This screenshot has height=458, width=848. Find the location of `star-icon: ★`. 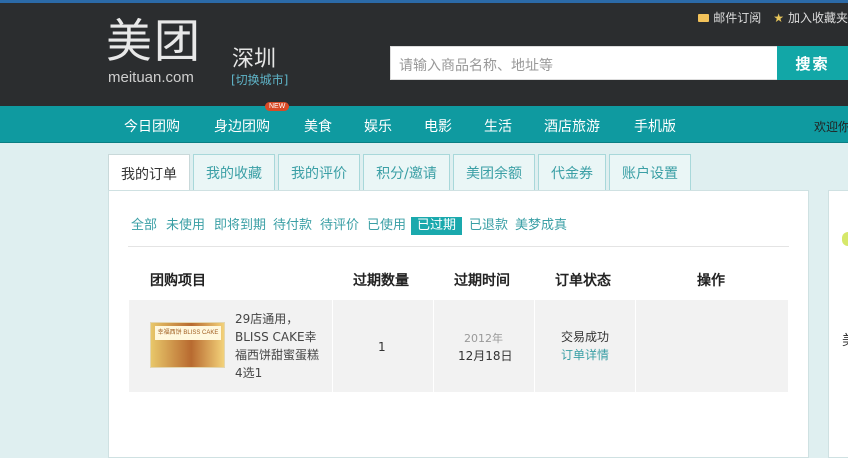

star-icon: ★ is located at coordinates (778, 17).